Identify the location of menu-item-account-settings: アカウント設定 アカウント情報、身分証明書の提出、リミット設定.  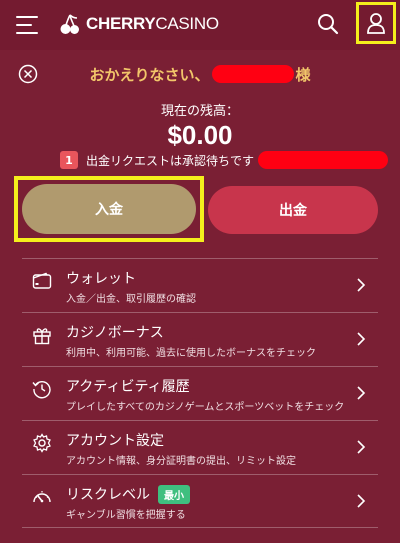
(200, 447).